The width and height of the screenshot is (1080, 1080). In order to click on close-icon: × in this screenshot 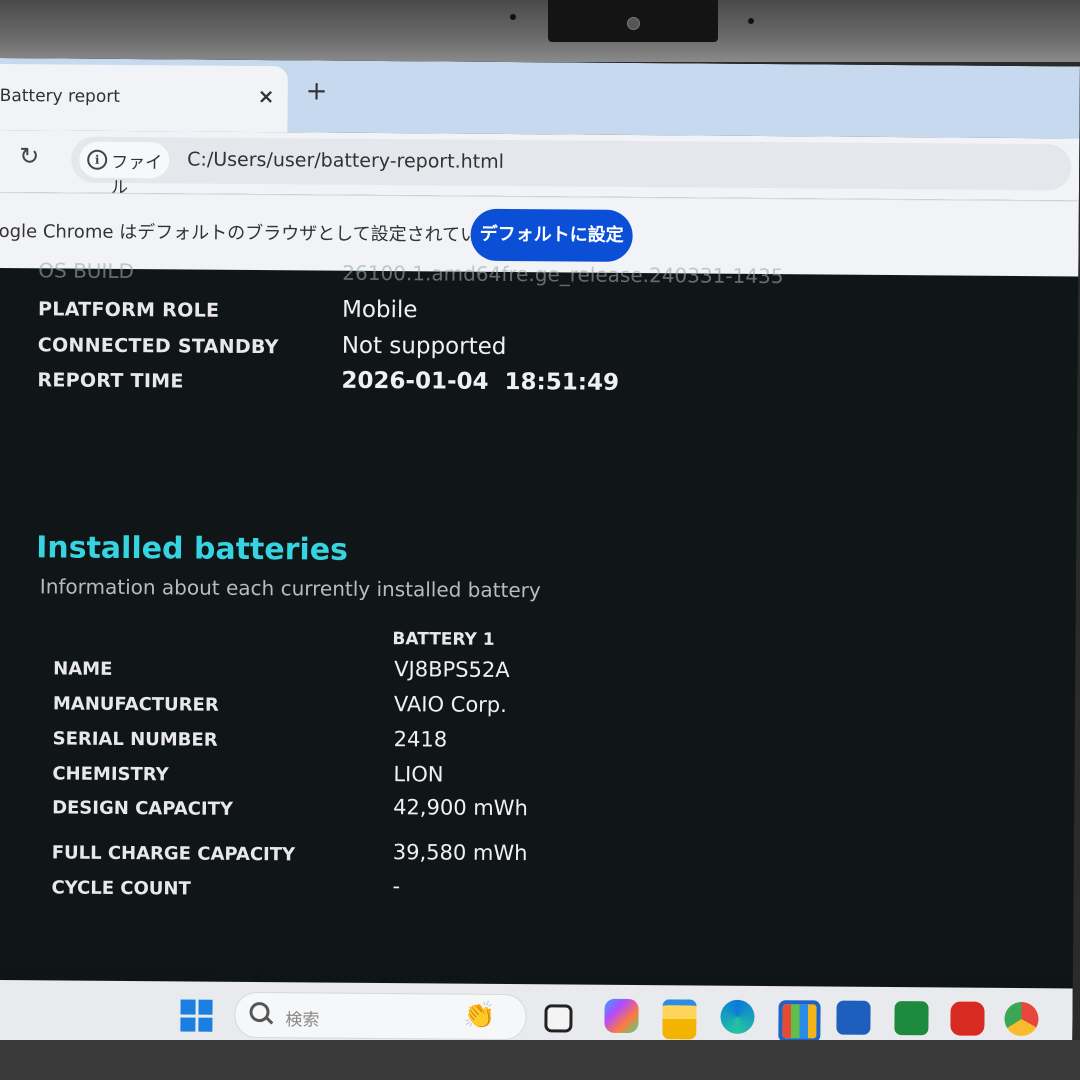, I will do `click(266, 96)`.